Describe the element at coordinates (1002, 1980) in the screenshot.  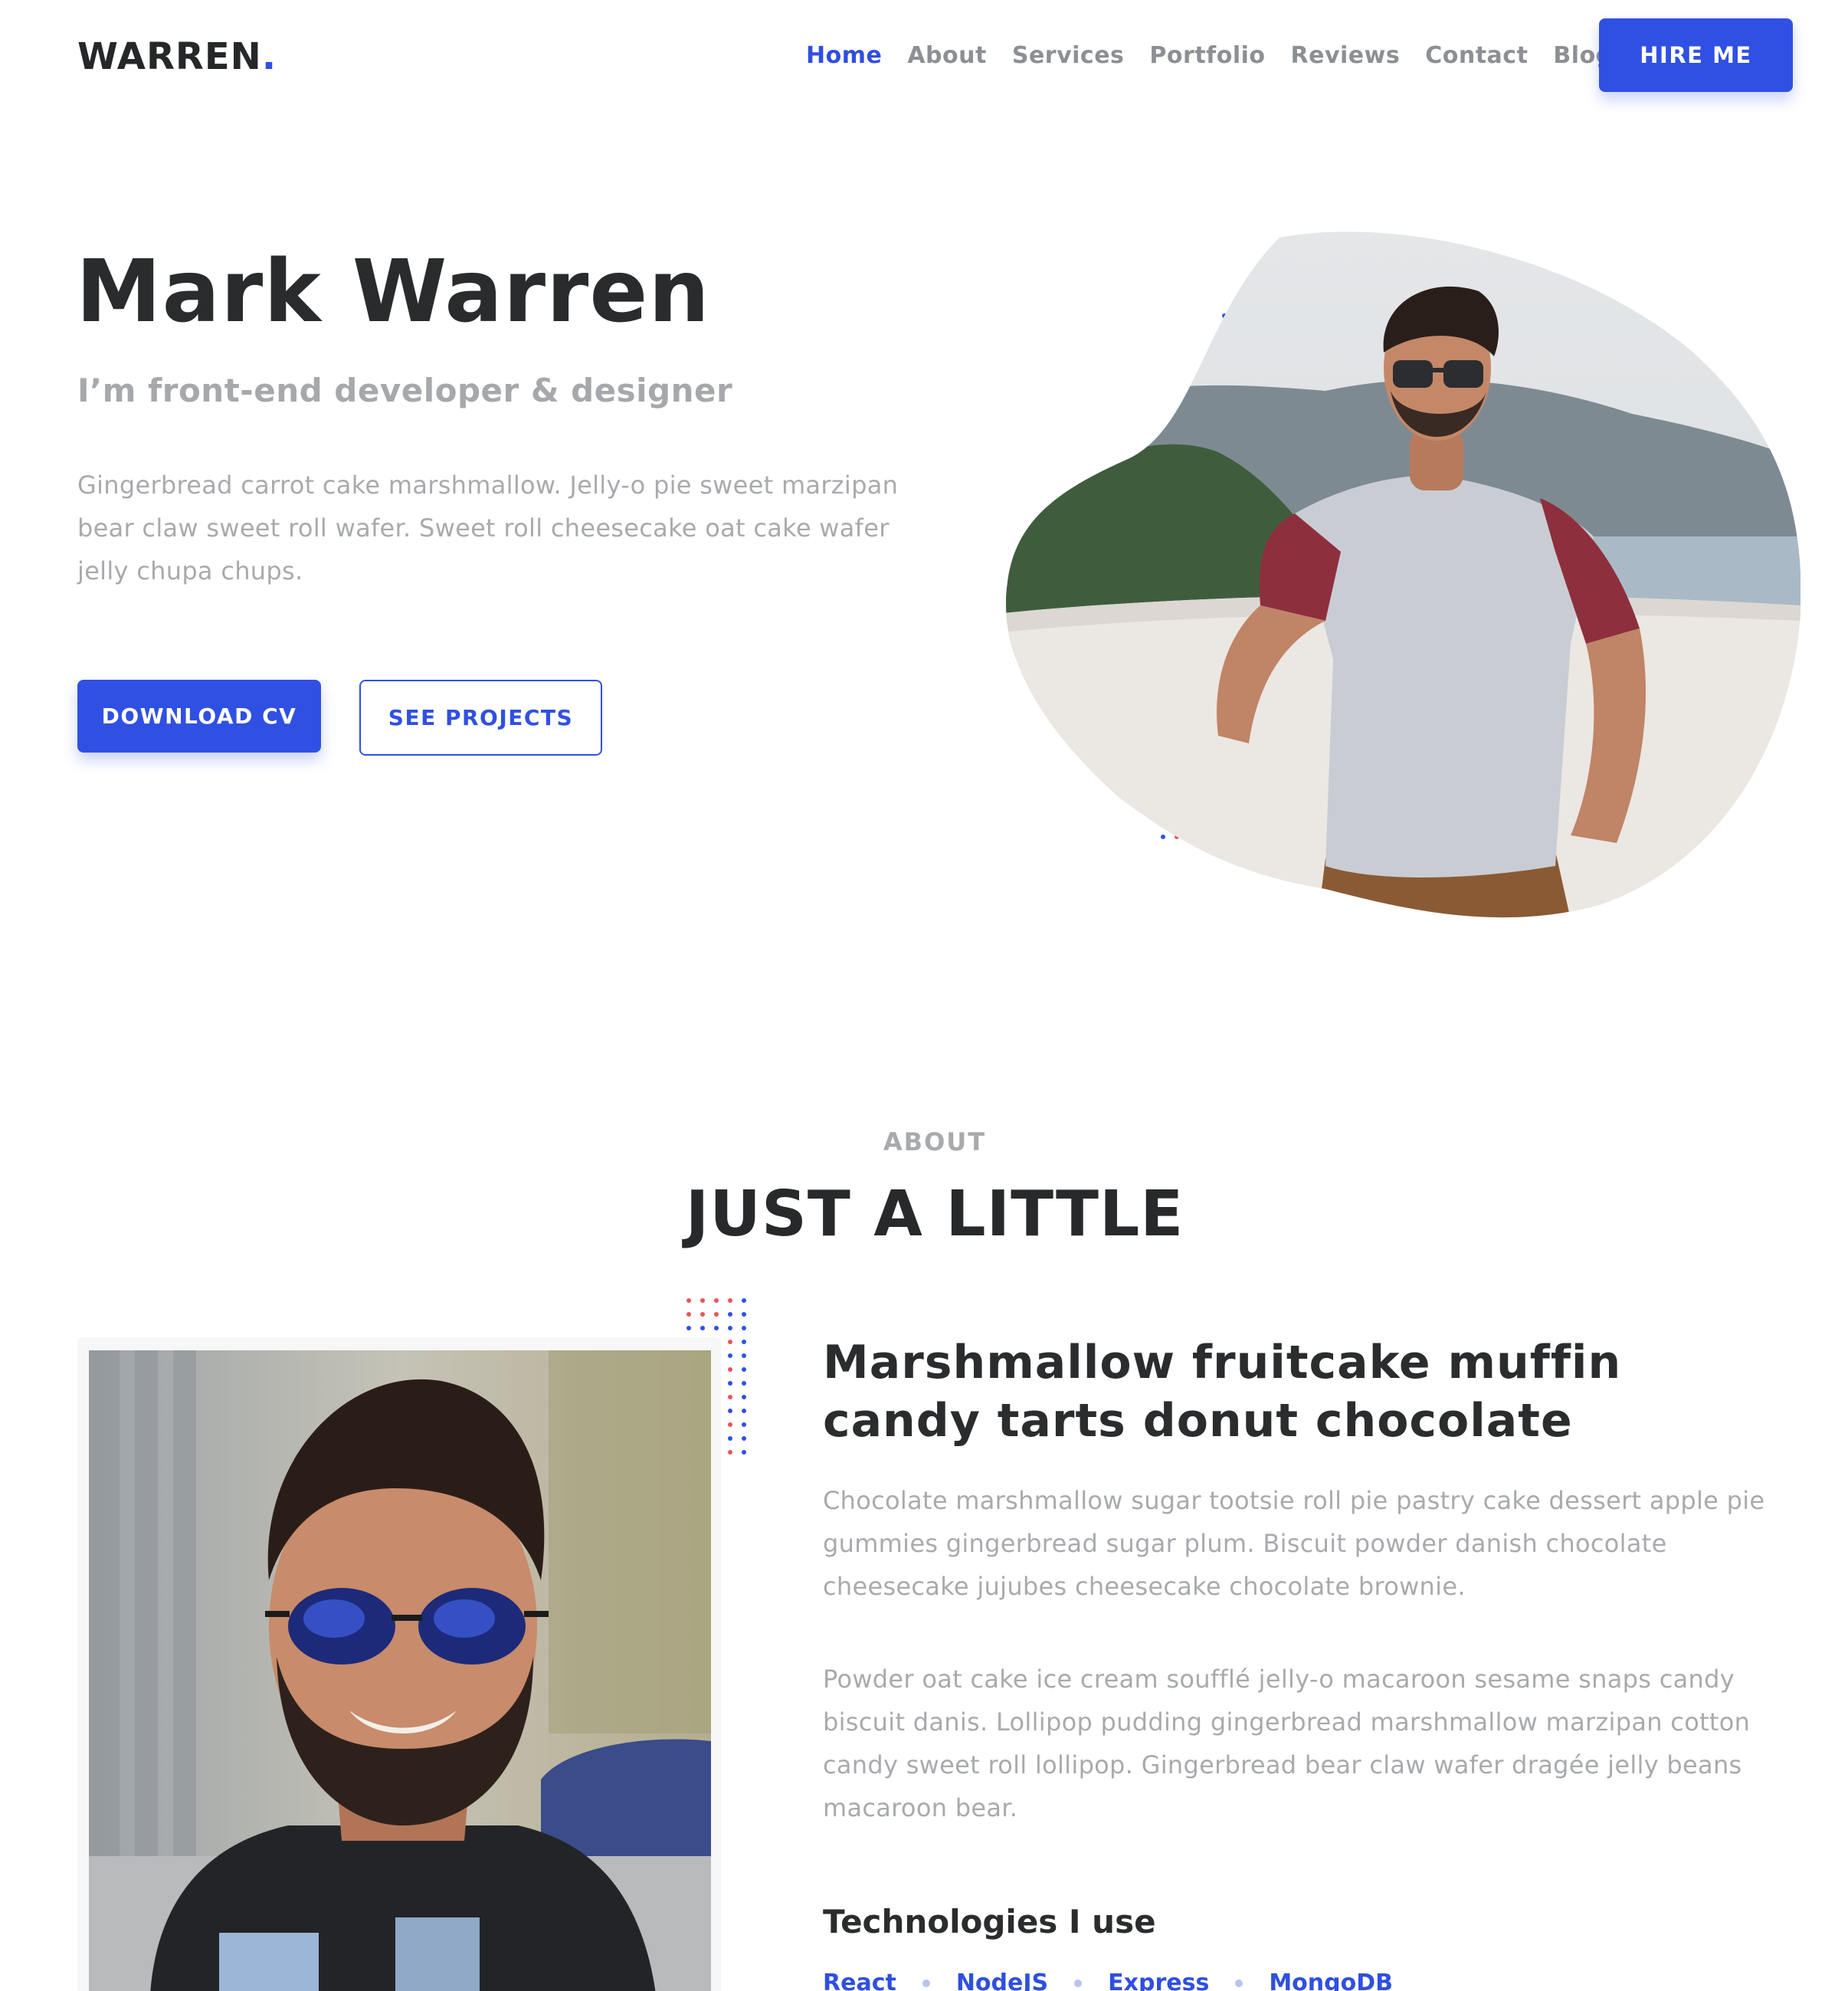
I see `tech-nodejs: NodeJS` at that location.